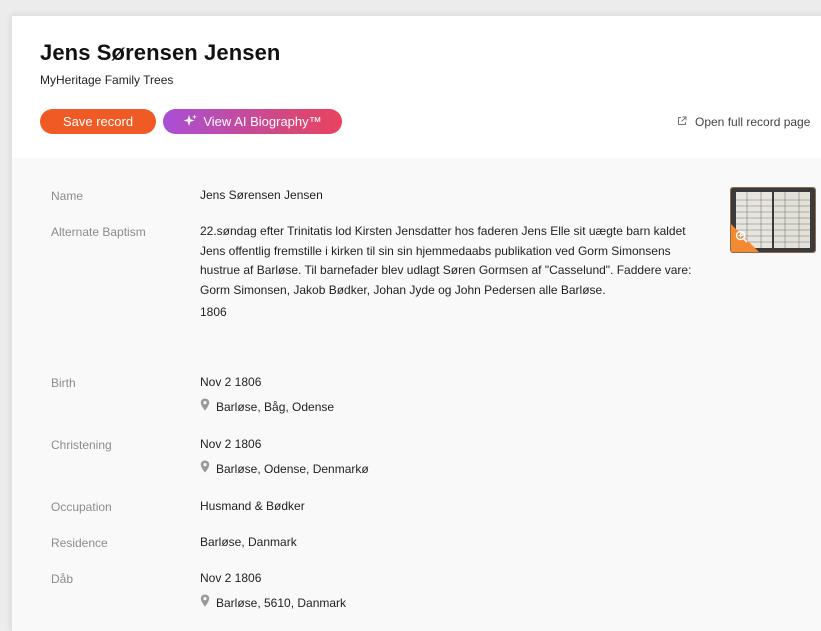  What do you see at coordinates (81, 507) in the screenshot?
I see `field-label: Occupation` at bounding box center [81, 507].